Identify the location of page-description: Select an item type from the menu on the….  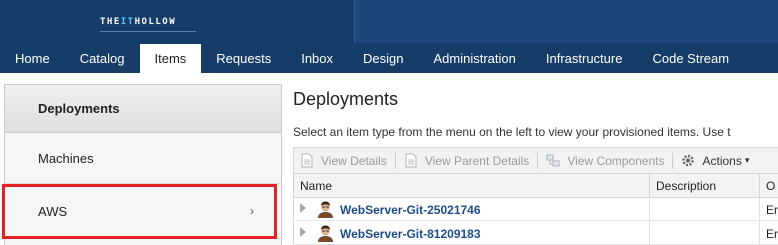
(512, 132).